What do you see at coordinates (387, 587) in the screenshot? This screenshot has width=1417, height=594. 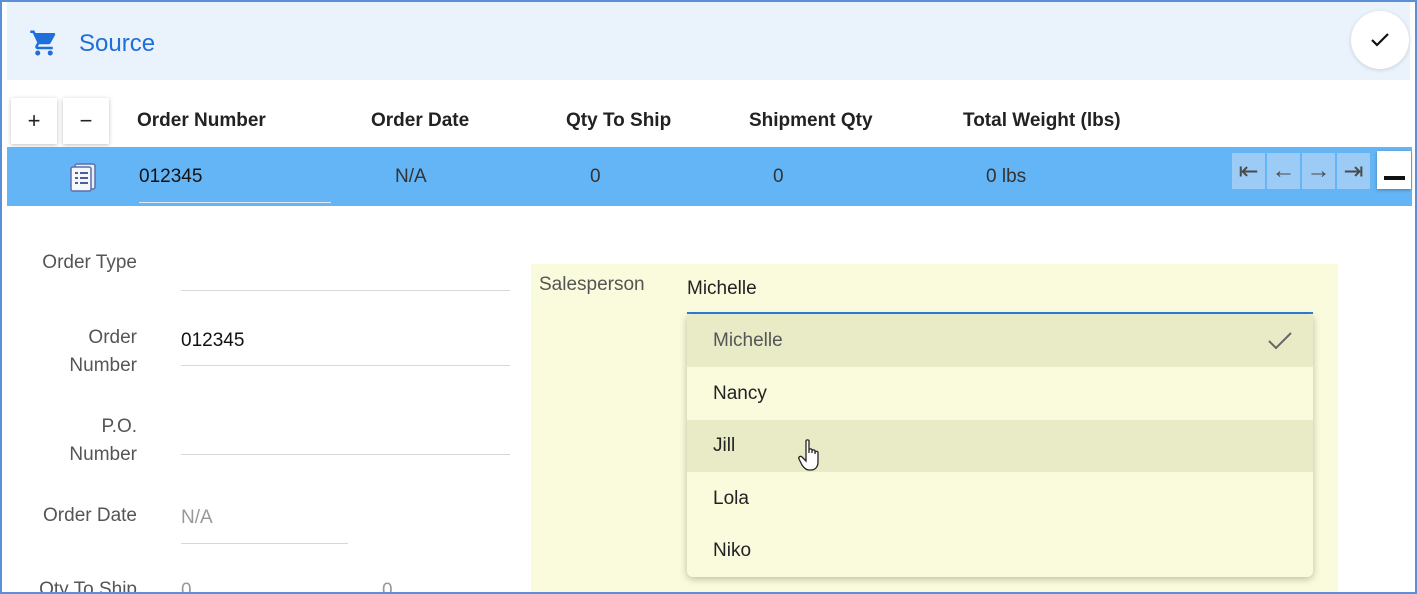 I see `qty-to-ship-field-secondary: 0` at bounding box center [387, 587].